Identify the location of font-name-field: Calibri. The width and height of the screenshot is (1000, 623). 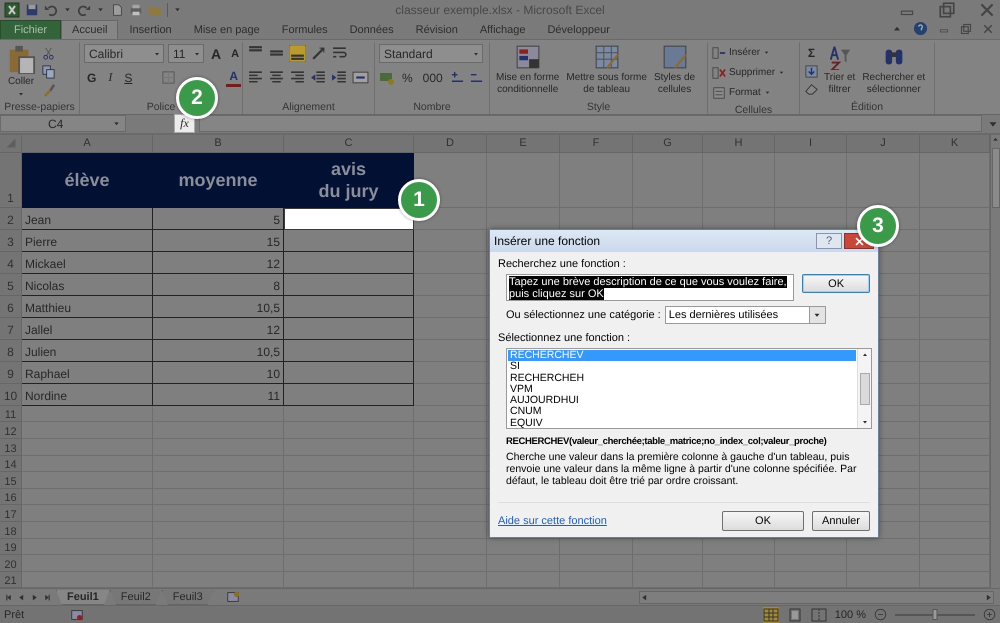
(124, 54).